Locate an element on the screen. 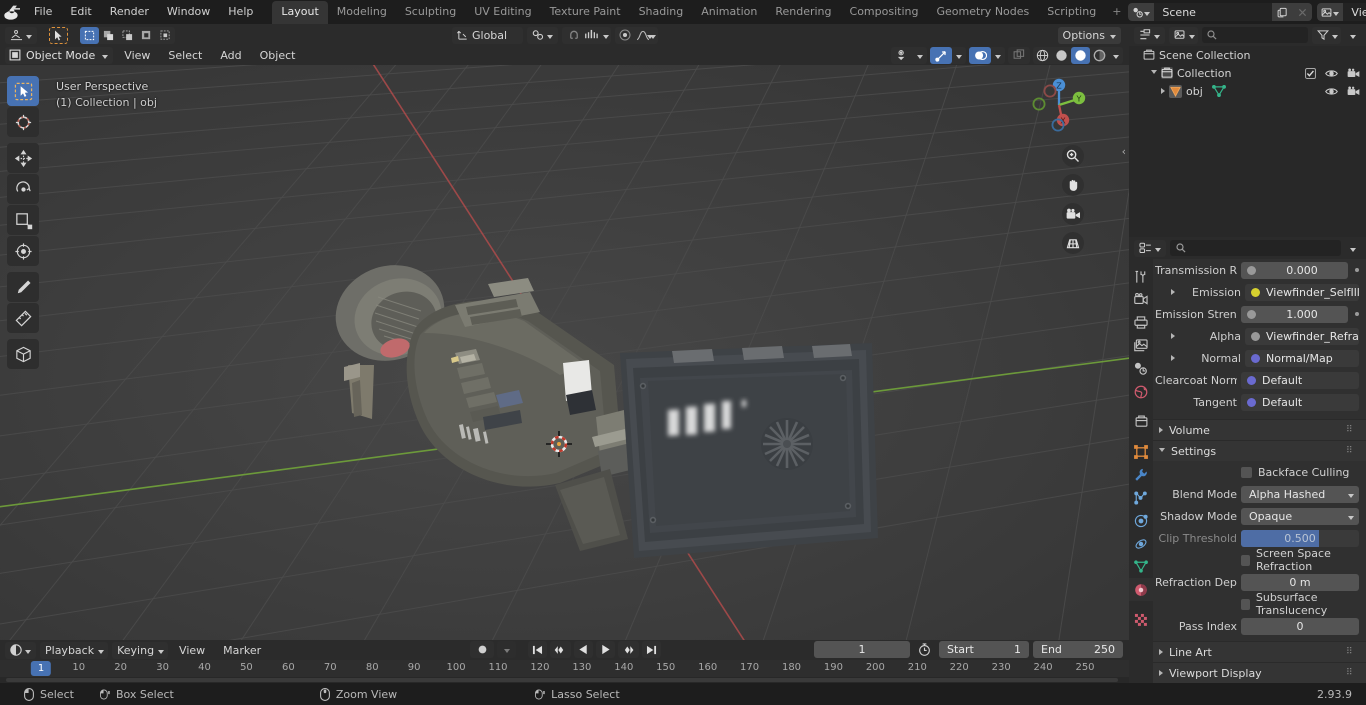 This screenshot has width=1366, height=705. annotate-tool is located at coordinates (23, 287).